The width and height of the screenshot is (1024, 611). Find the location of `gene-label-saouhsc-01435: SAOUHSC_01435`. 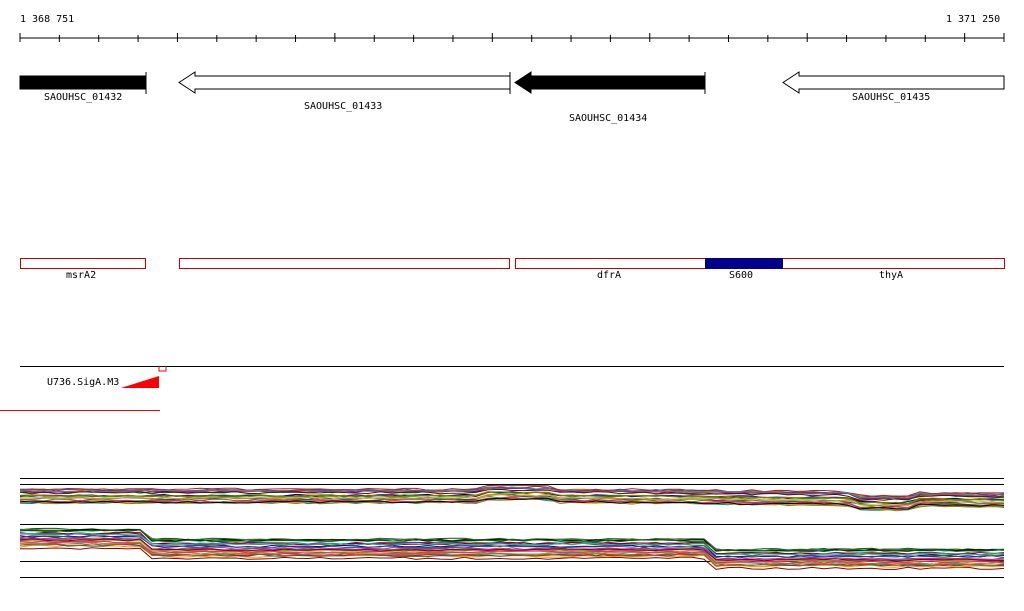

gene-label-saouhsc-01435: SAOUHSC_01435 is located at coordinates (891, 97).